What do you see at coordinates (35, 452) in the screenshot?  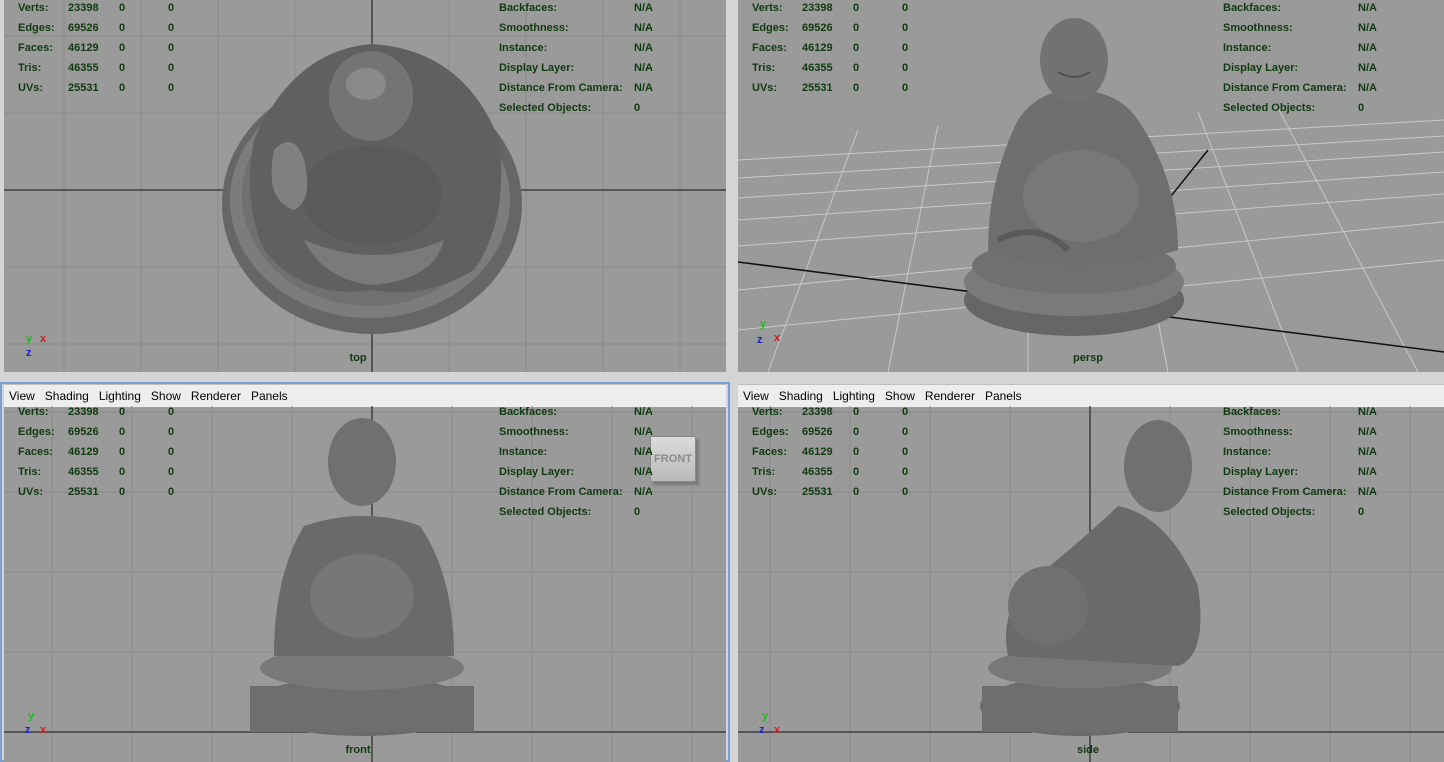 I see `hud-stat-label: Faces:` at bounding box center [35, 452].